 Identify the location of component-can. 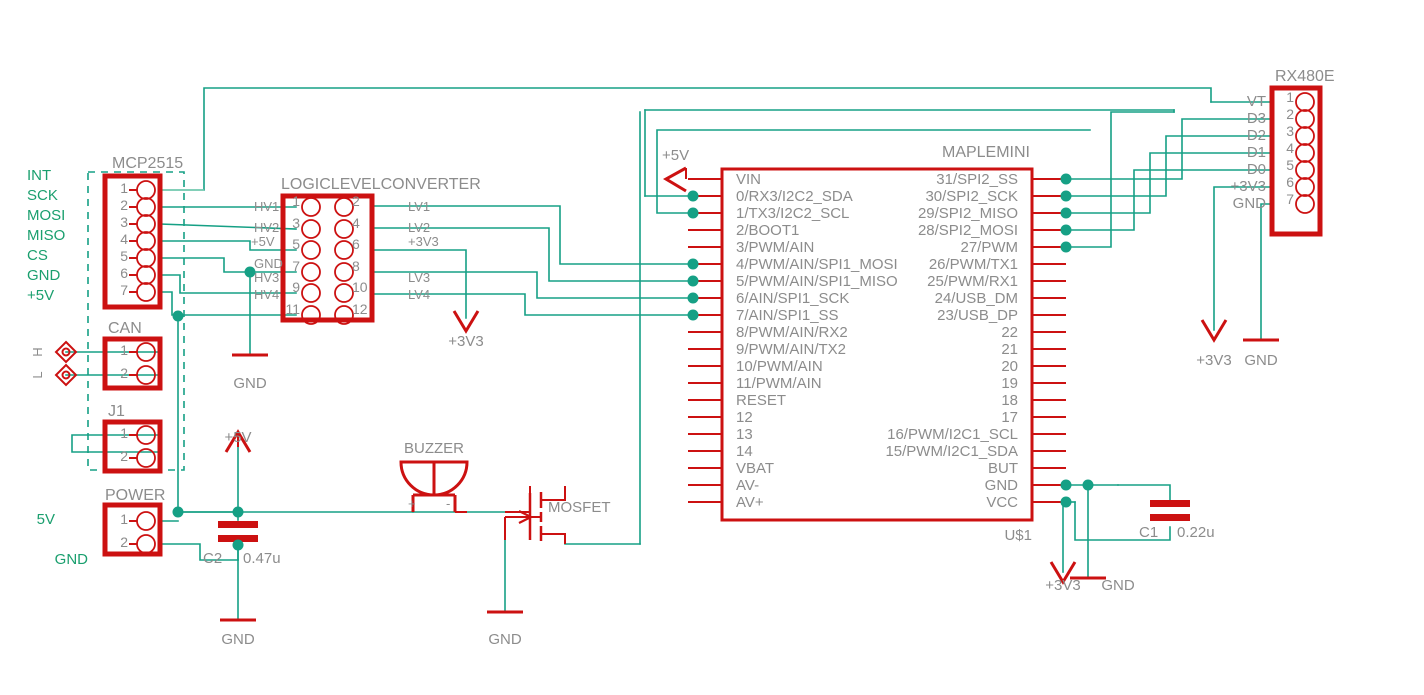
(132, 363).